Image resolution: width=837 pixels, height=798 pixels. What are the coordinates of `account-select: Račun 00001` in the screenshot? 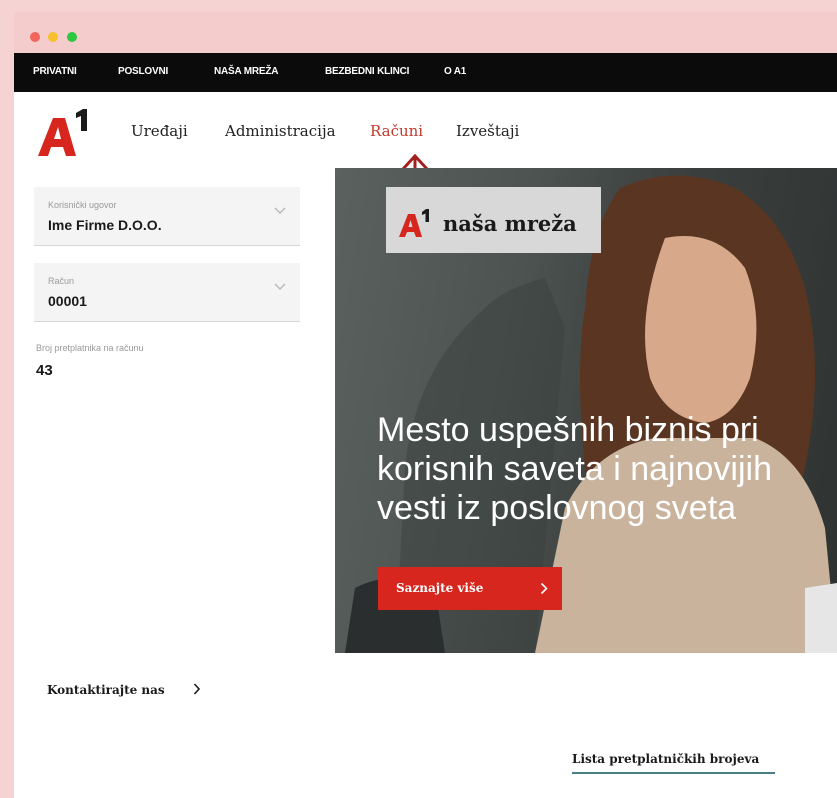 It's located at (167, 292).